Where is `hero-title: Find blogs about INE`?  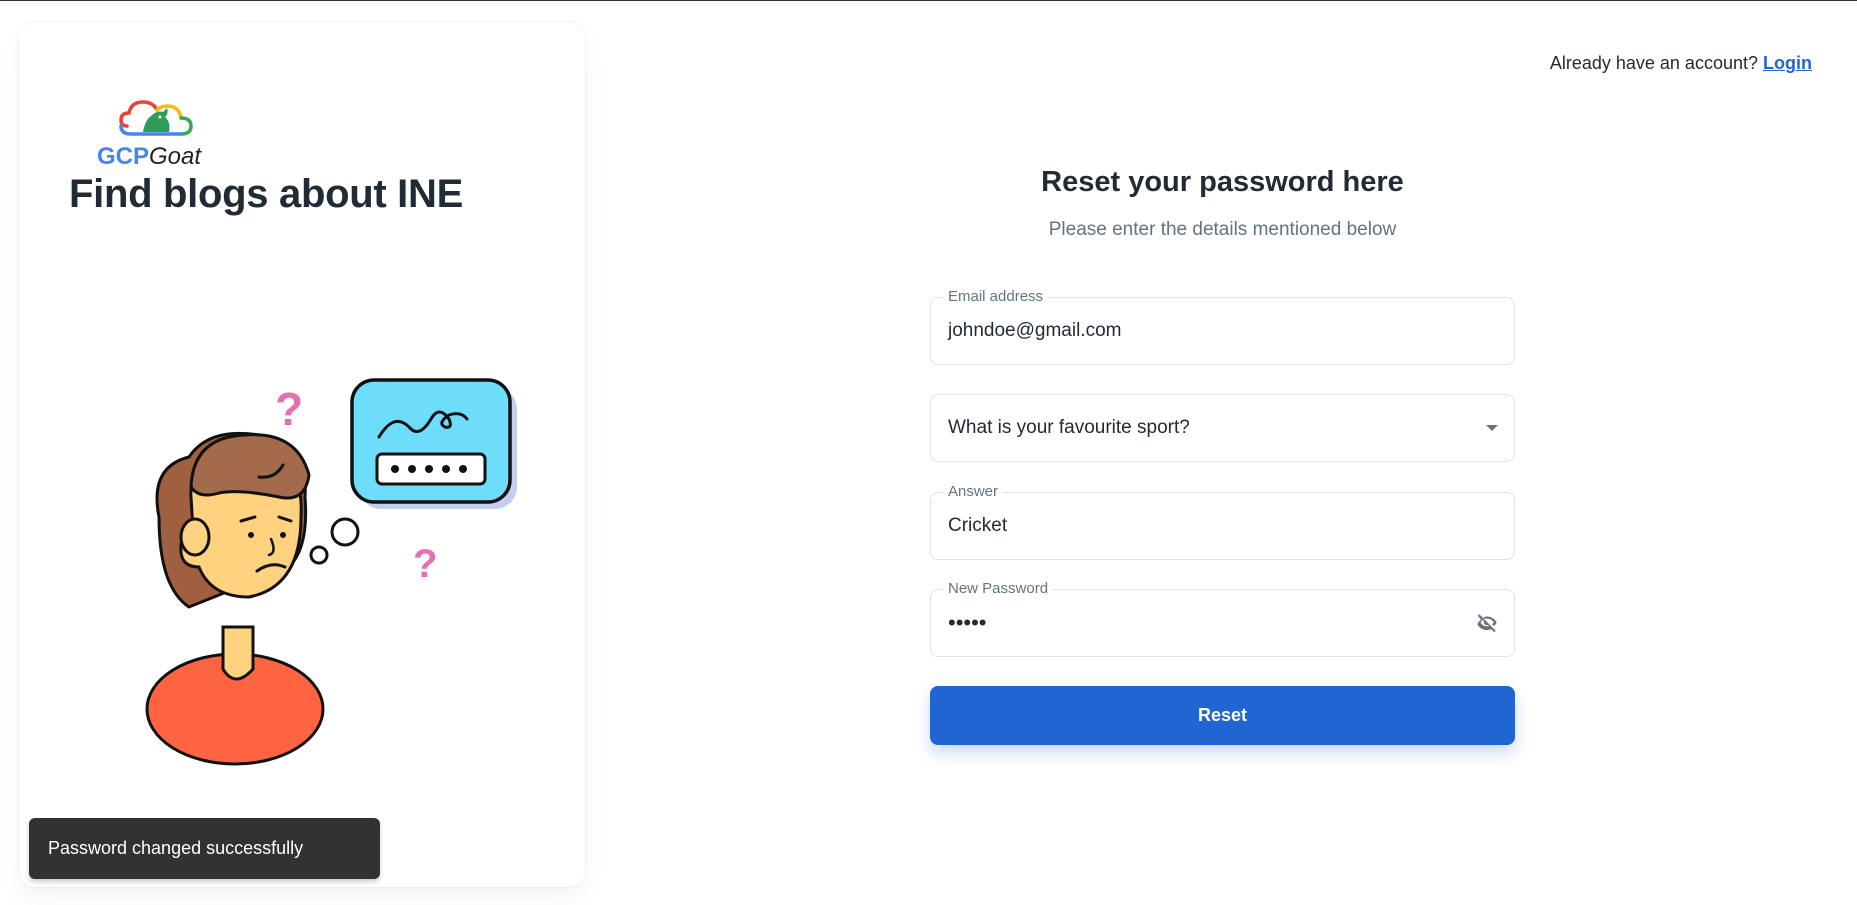
hero-title: Find blogs about INE is located at coordinates (266, 194).